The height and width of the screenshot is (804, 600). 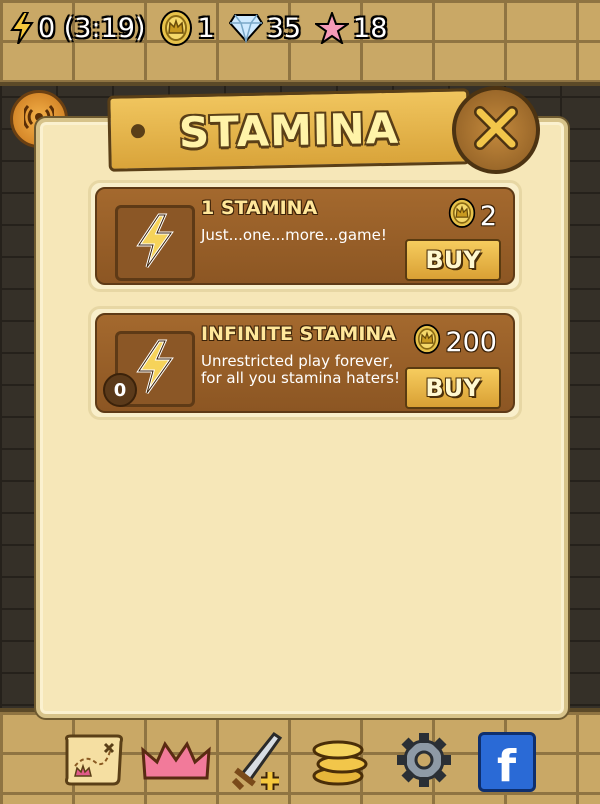 I want to click on settings-button, so click(x=424, y=762).